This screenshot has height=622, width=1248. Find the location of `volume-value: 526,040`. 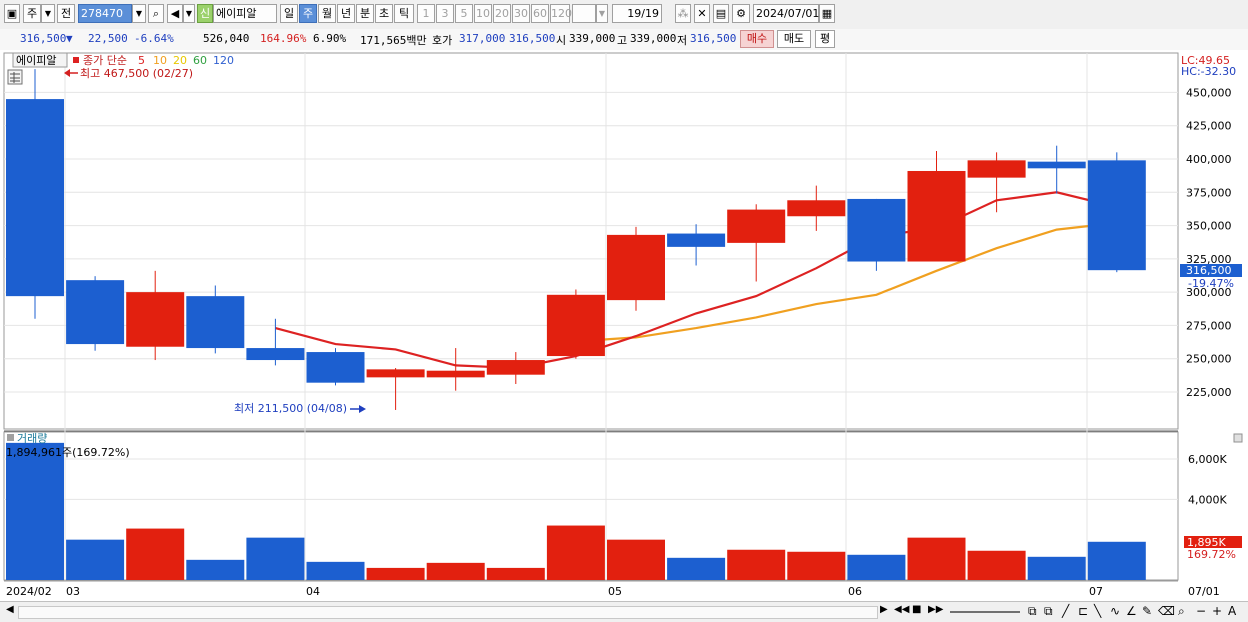

volume-value: 526,040 is located at coordinates (226, 38).